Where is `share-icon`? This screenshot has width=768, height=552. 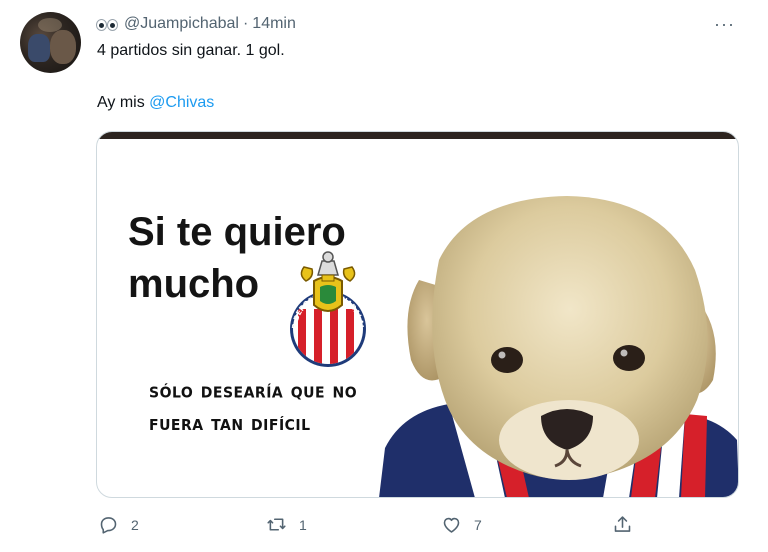 share-icon is located at coordinates (622, 524).